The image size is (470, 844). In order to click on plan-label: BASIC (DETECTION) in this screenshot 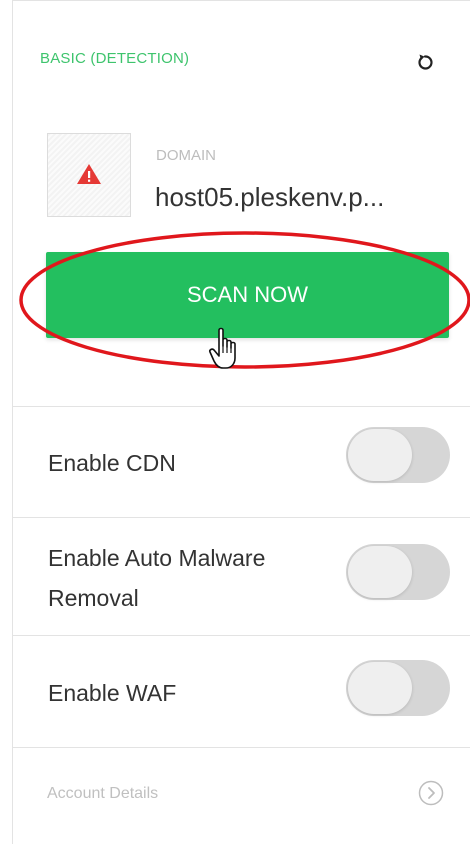, I will do `click(115, 58)`.